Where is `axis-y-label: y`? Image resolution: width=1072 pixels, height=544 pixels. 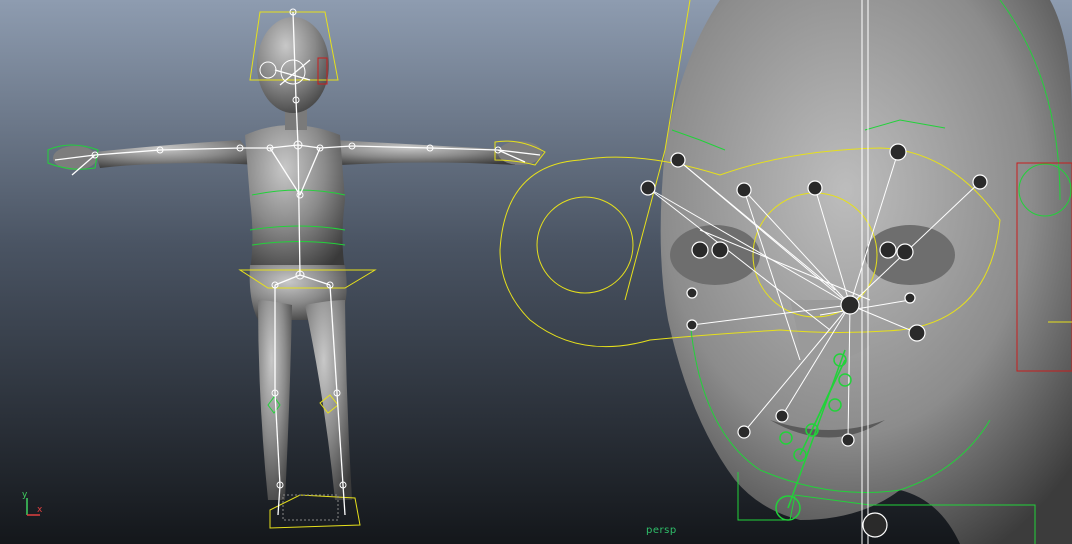 axis-y-label: y is located at coordinates (25, 495).